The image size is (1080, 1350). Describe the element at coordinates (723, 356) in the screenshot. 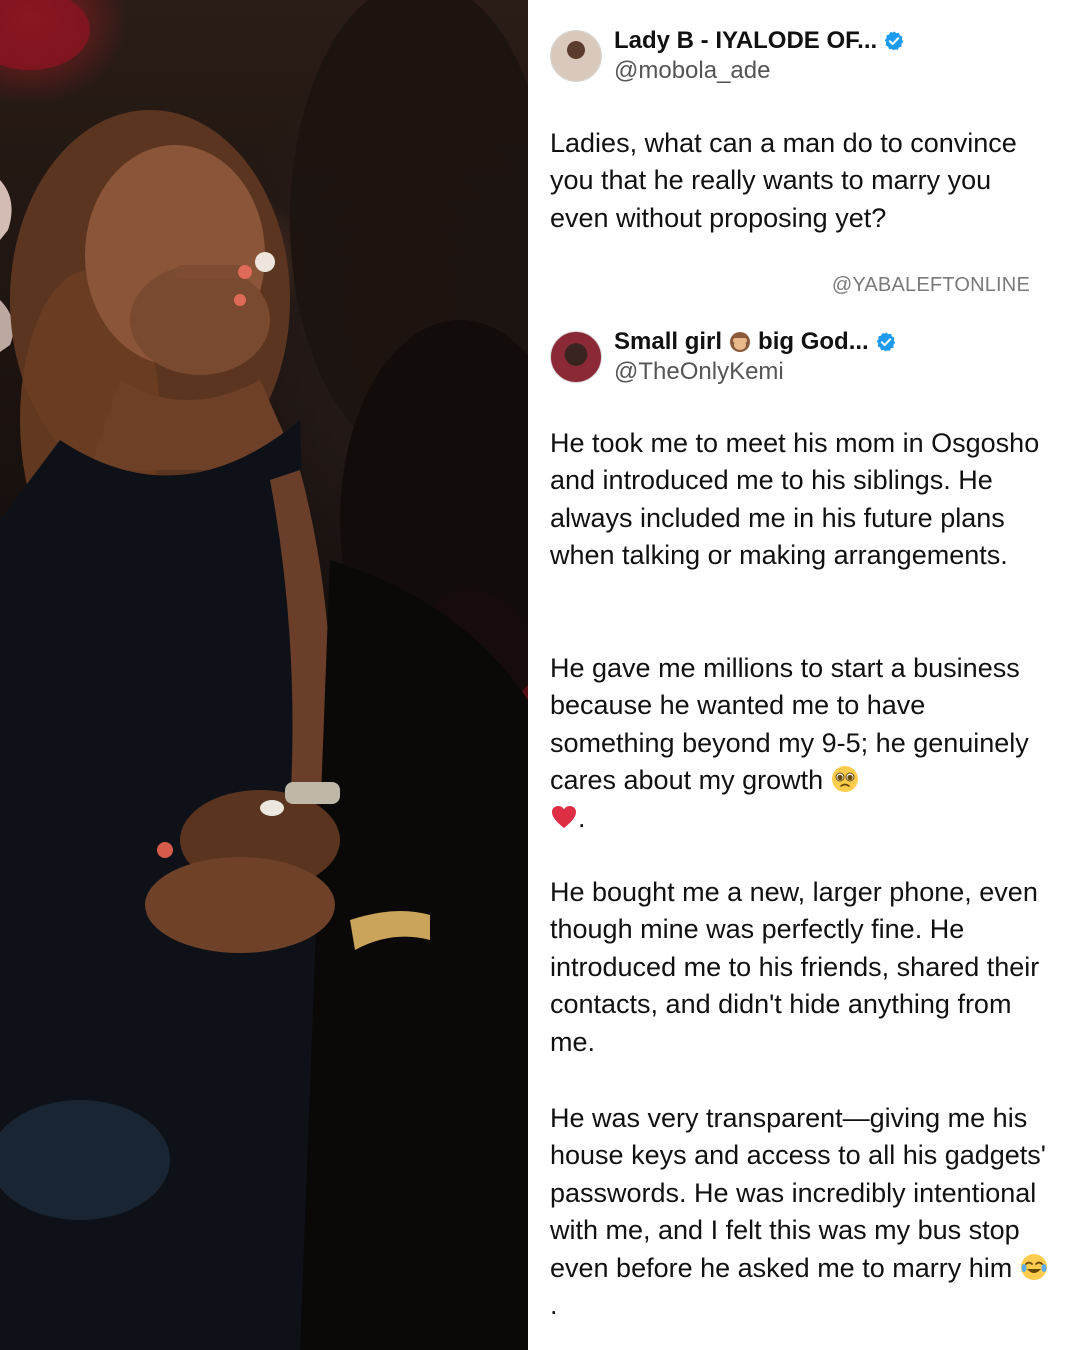

I see `tweet-2-header: Small girl big God... @TheOnlyKemi` at that location.